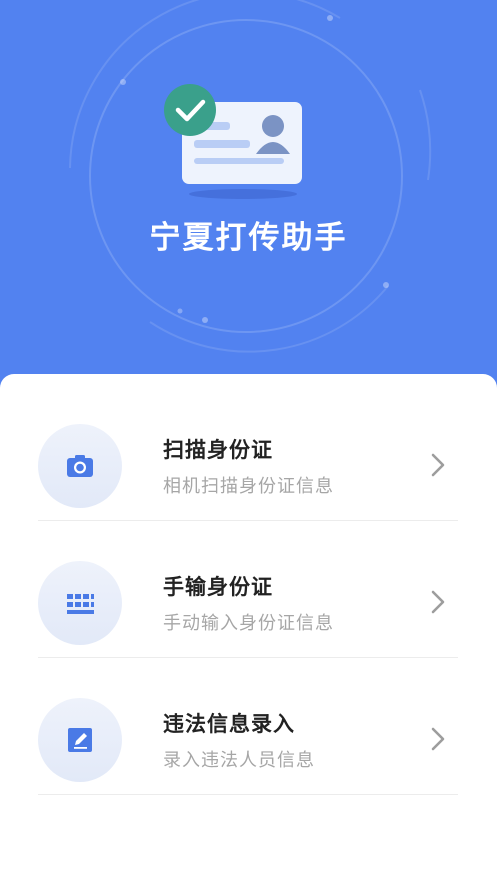 This screenshot has width=497, height=883. Describe the element at coordinates (248, 623) in the screenshot. I see `manual-id-card-subtitle: 手动输入身份证信息` at that location.